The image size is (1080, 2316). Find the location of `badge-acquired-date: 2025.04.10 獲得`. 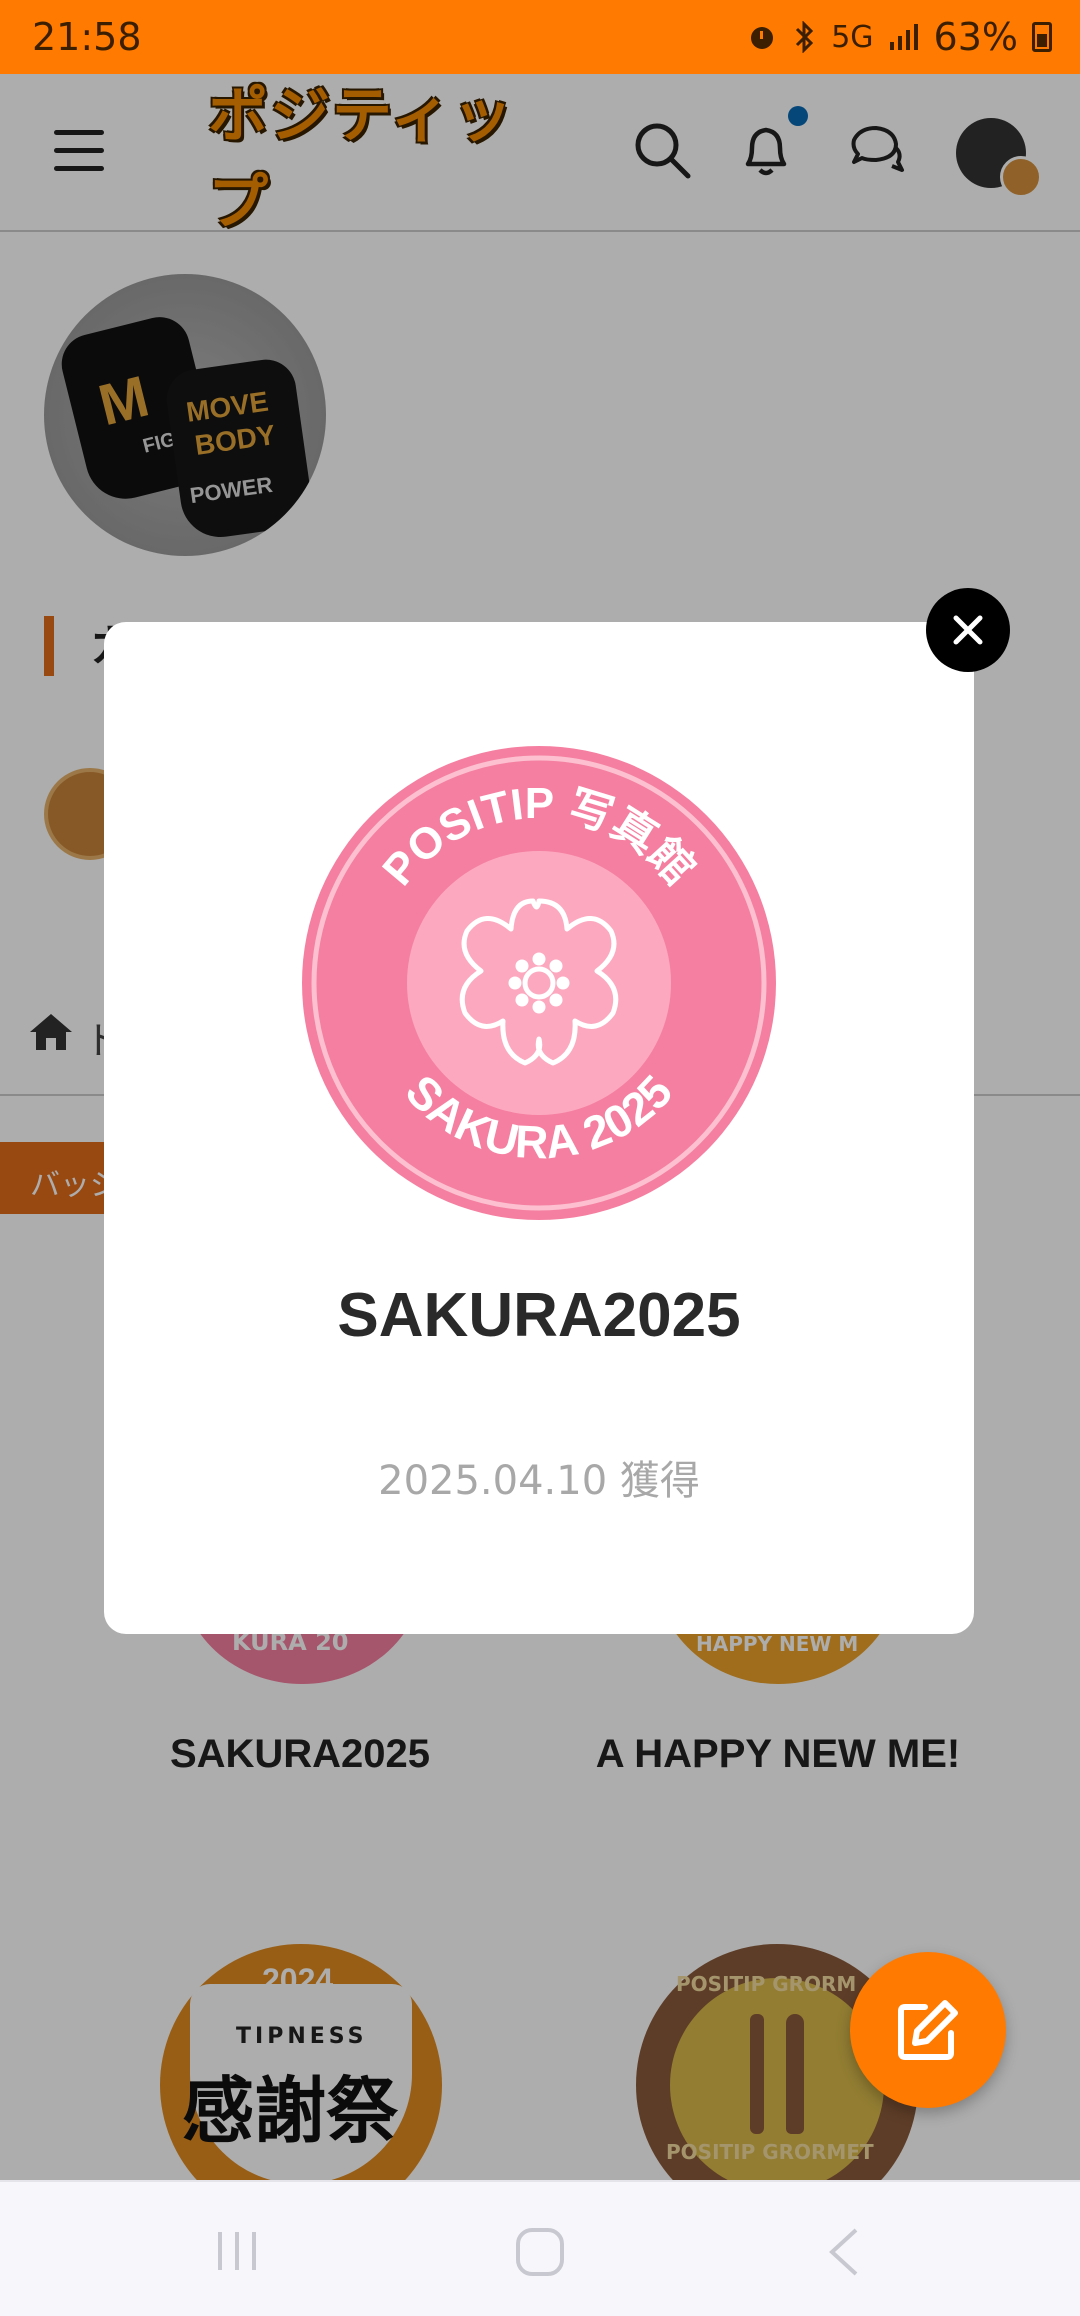

badge-acquired-date: 2025.04.10 獲得 is located at coordinates (539, 1481).